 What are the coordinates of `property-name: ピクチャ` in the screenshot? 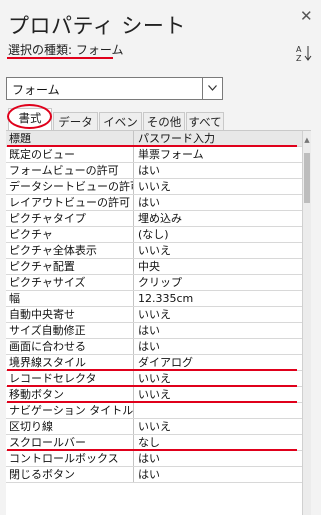 It's located at (70, 234).